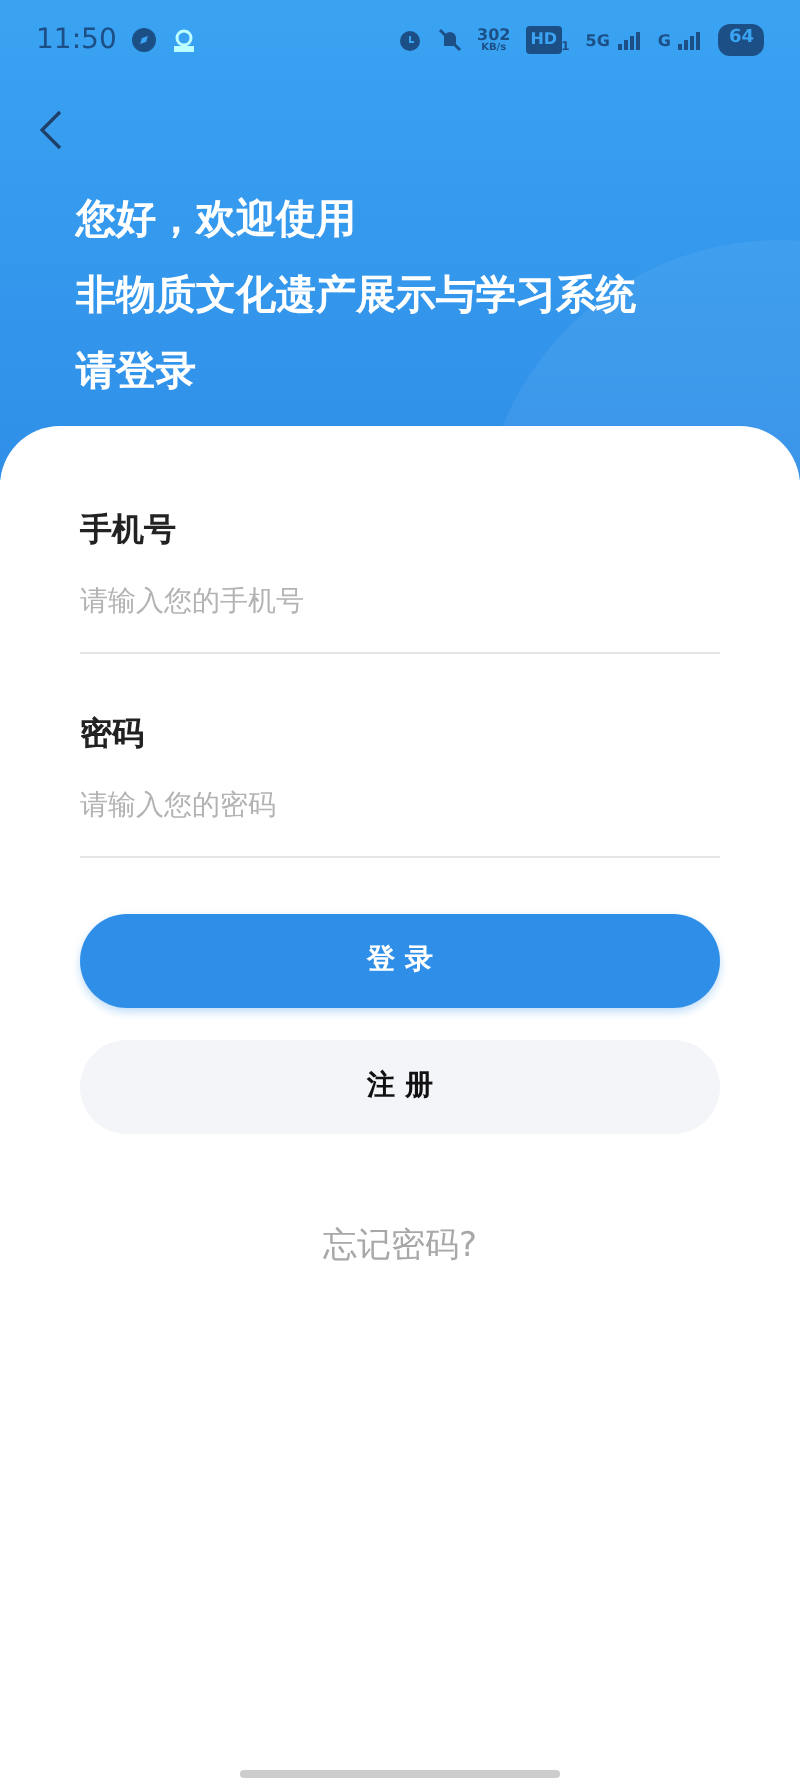 Image resolution: width=800 pixels, height=1782 pixels. What do you see at coordinates (113, 734) in the screenshot?
I see `field-label: 密码` at bounding box center [113, 734].